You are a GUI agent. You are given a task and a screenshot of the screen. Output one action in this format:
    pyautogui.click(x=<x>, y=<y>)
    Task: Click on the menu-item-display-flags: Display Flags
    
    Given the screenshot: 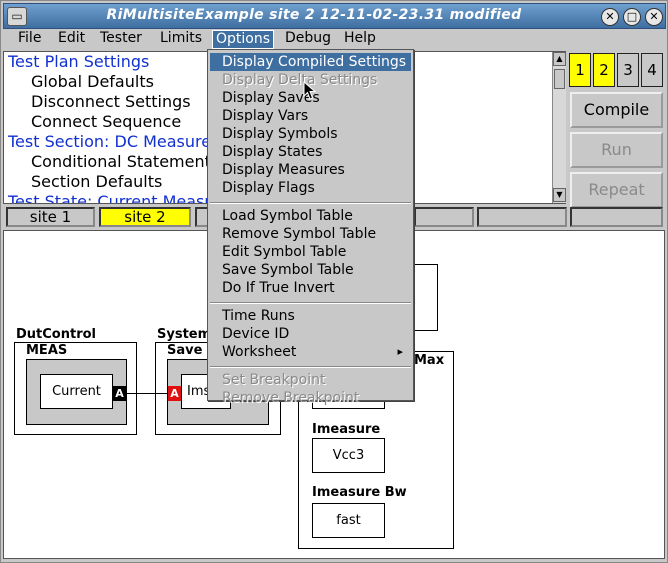 What is the action you would take?
    pyautogui.click(x=310, y=188)
    